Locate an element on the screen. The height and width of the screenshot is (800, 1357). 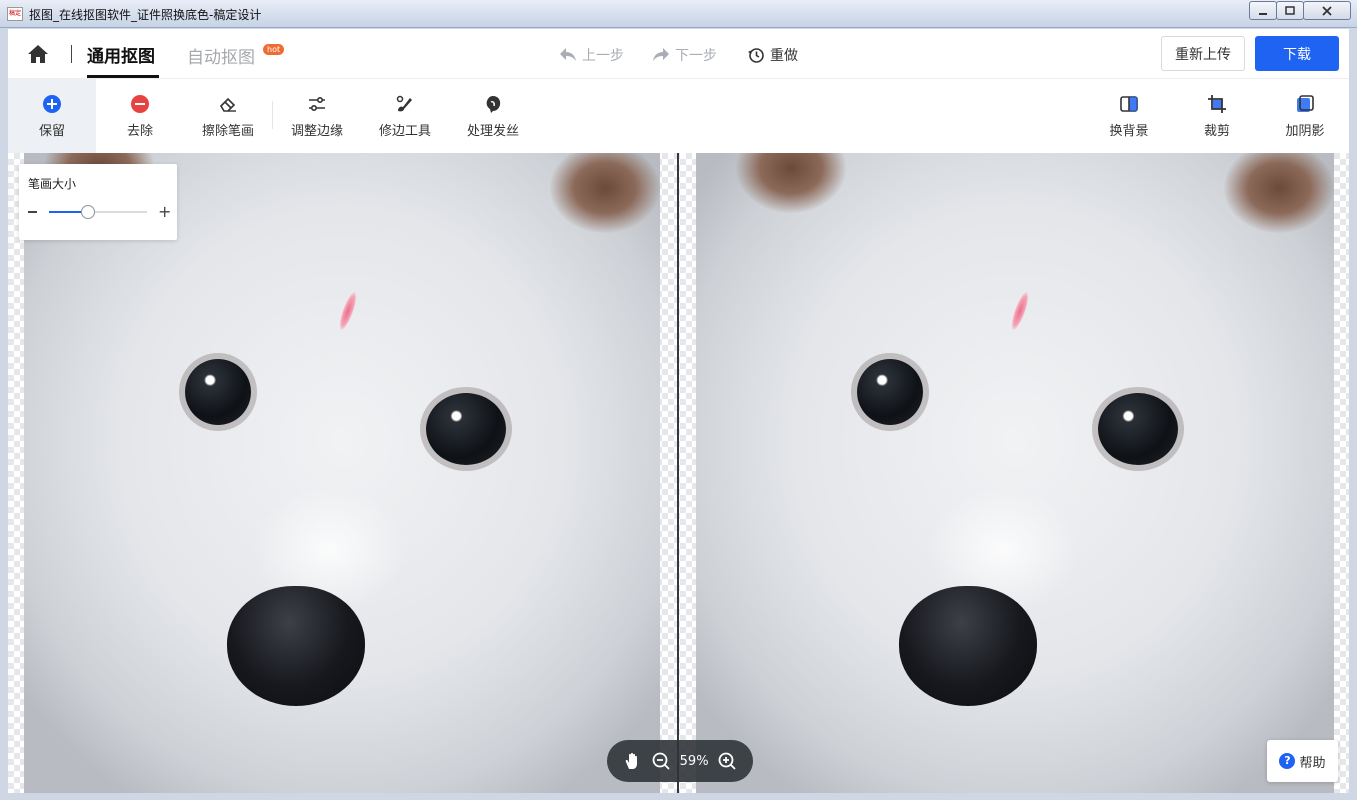
tool-keep-label: 保留 is located at coordinates (51, 131).